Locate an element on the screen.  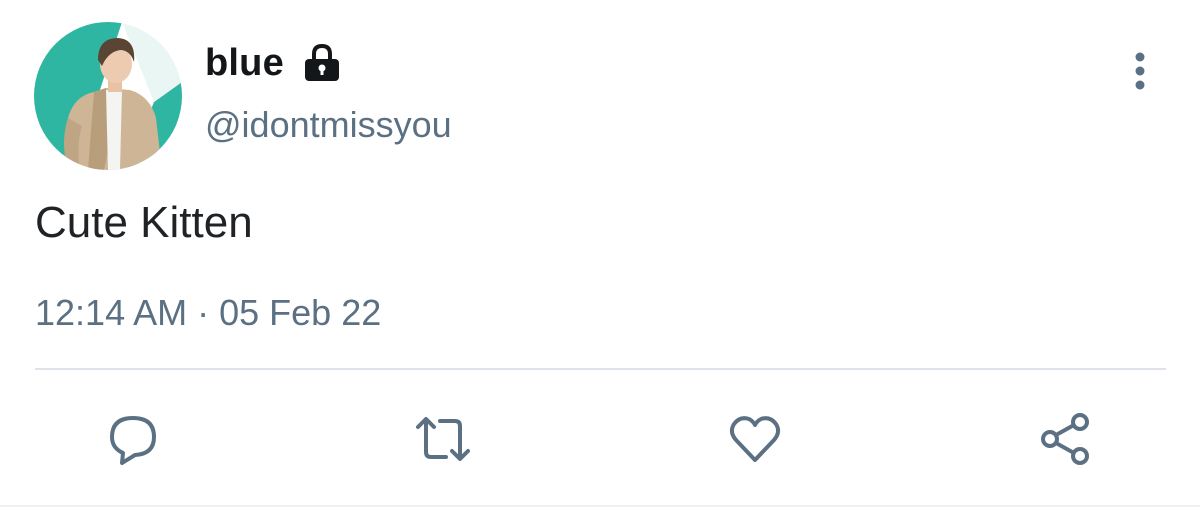
user-name-row: blue is located at coordinates (273, 63).